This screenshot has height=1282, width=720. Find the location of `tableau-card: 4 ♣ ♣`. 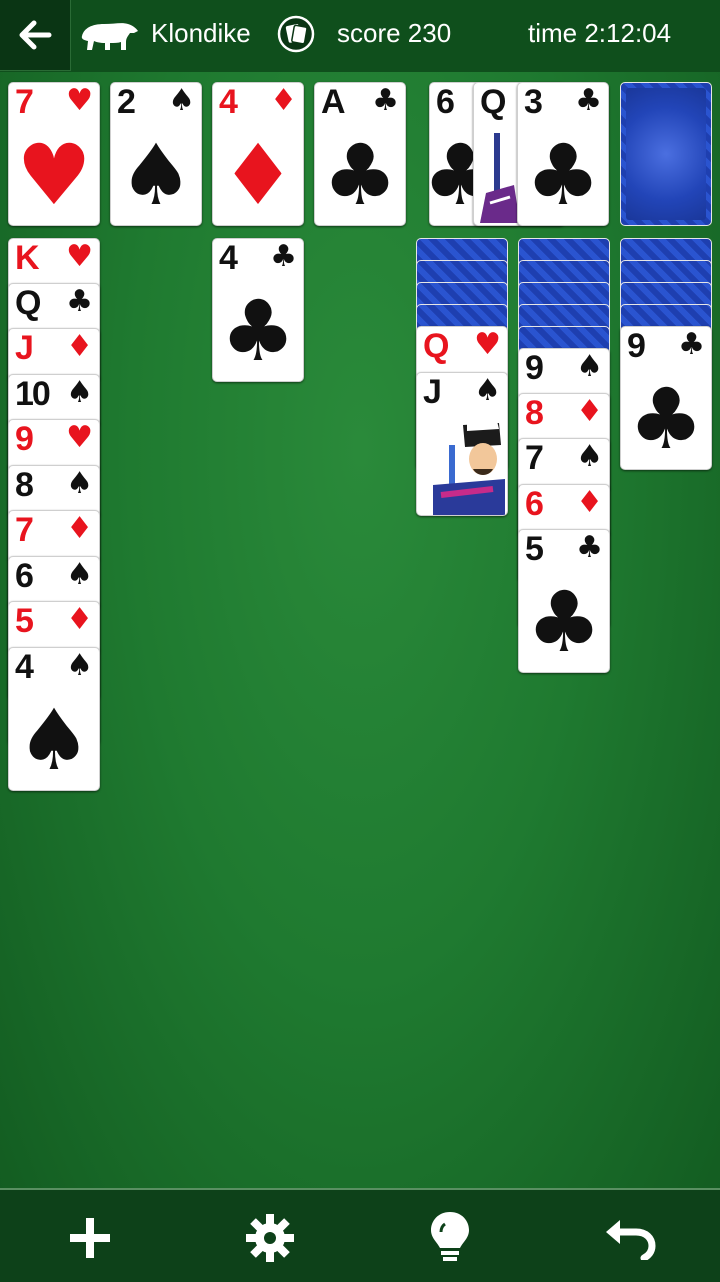

tableau-card: 4 ♣ ♣ is located at coordinates (258, 310).